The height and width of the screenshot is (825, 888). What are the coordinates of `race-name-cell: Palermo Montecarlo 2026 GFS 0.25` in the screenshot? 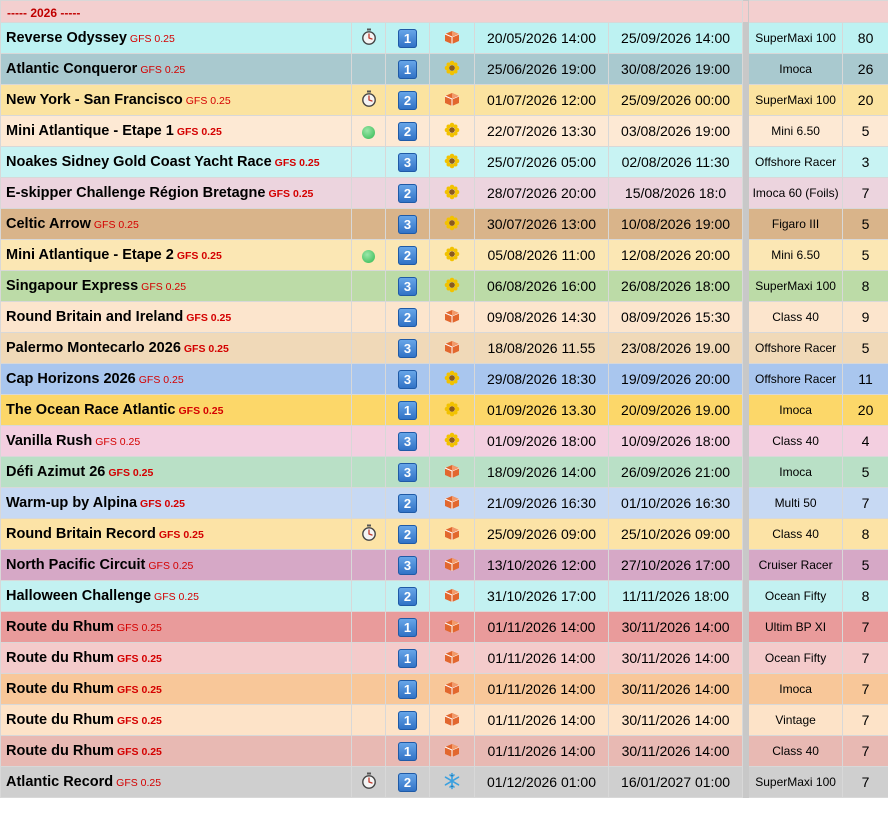 It's located at (176, 348).